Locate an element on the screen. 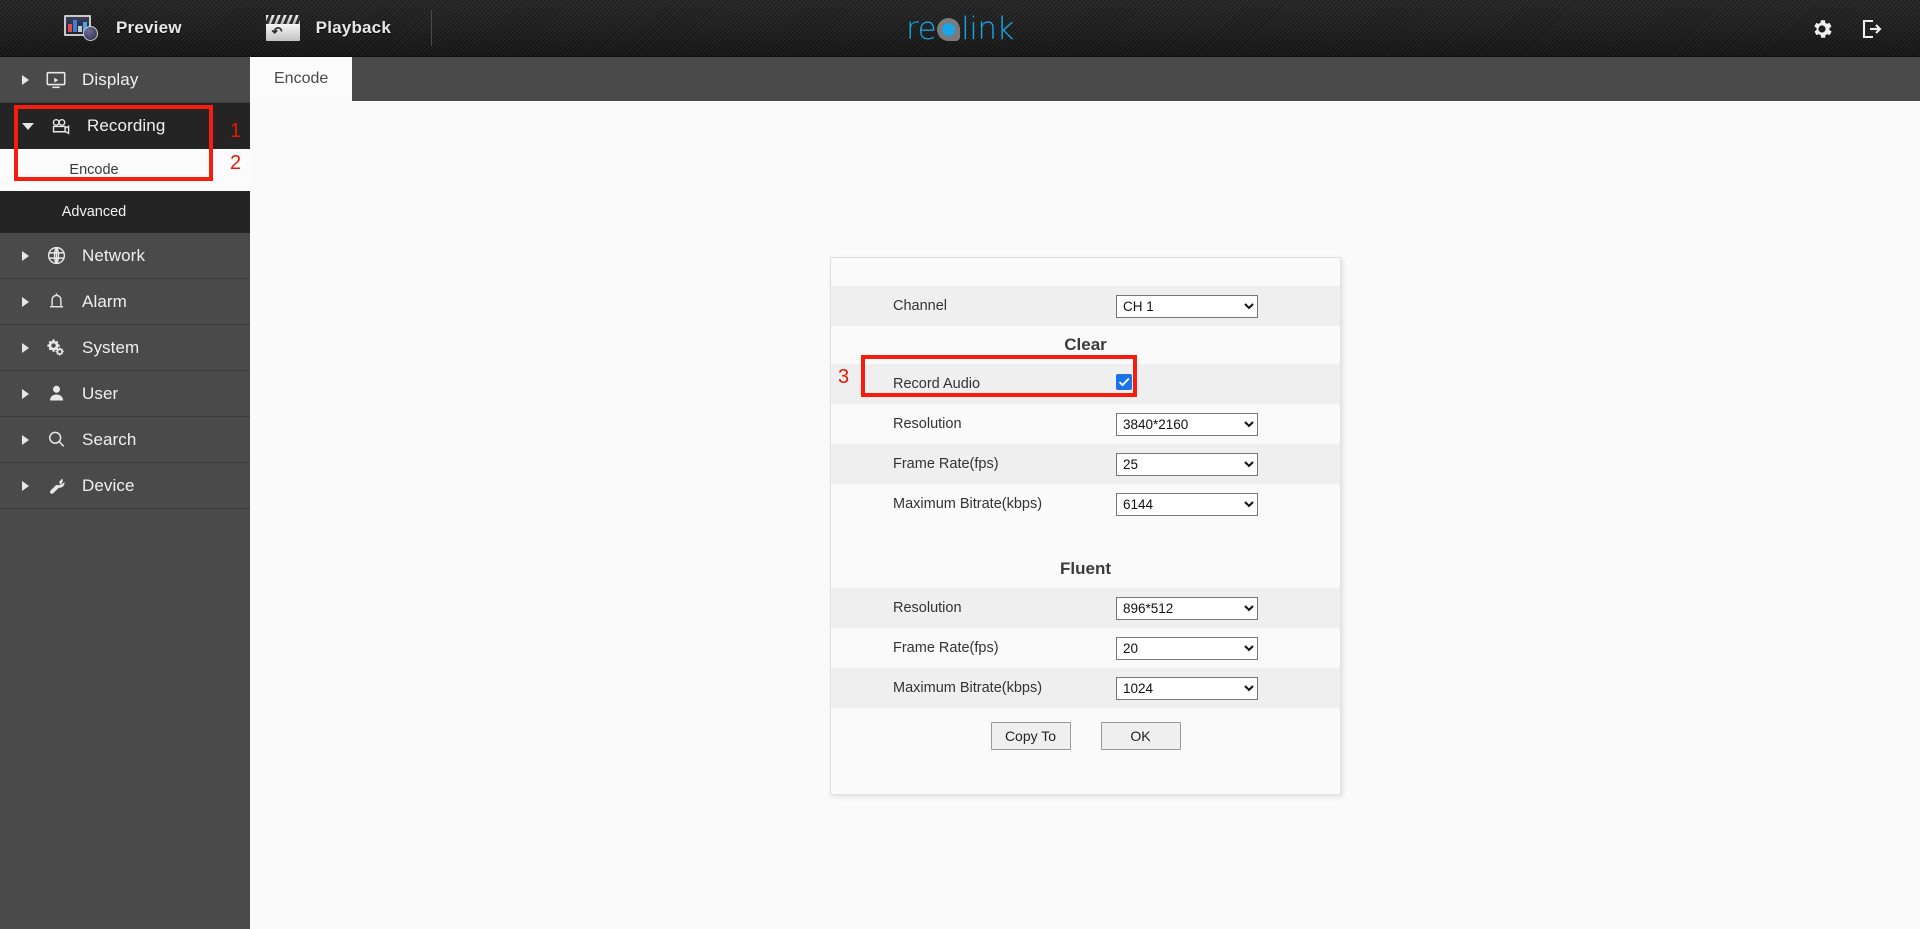  tab-encode-label: Encode is located at coordinates (301, 78).